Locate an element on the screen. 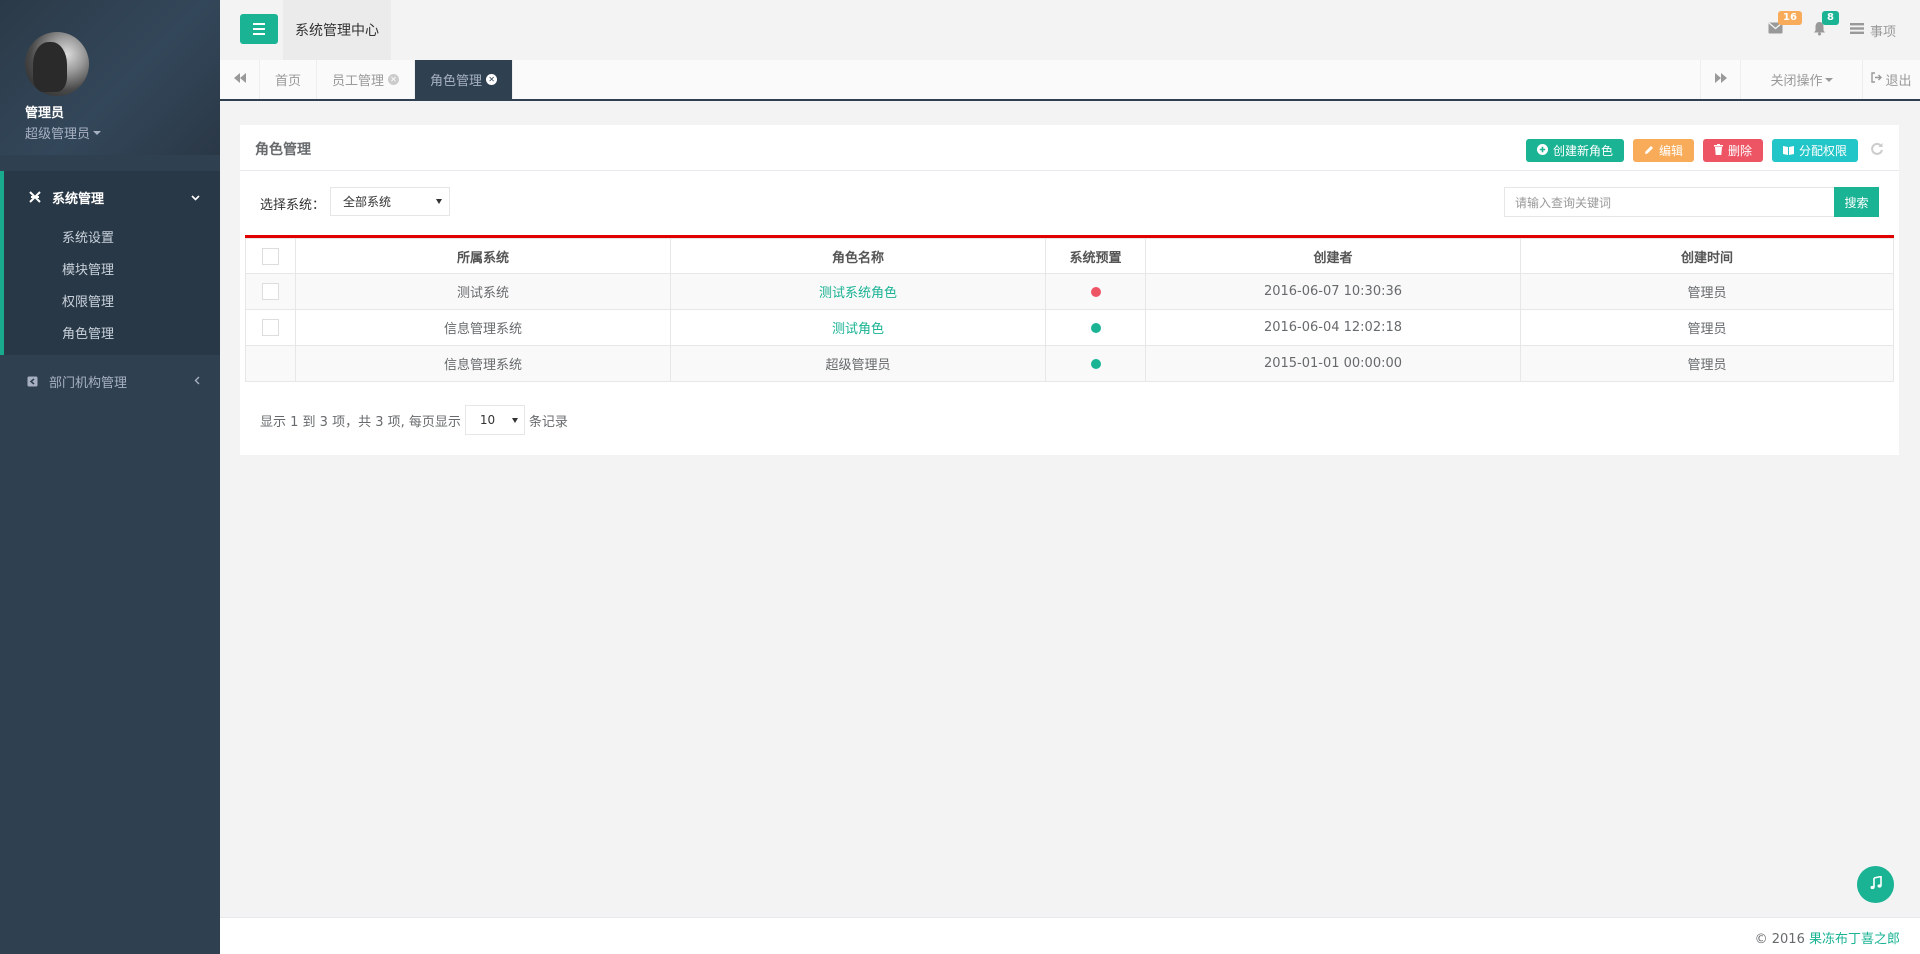 Image resolution: width=1920 pixels, height=954 pixels. logout-button: 退出 is located at coordinates (1891, 79).